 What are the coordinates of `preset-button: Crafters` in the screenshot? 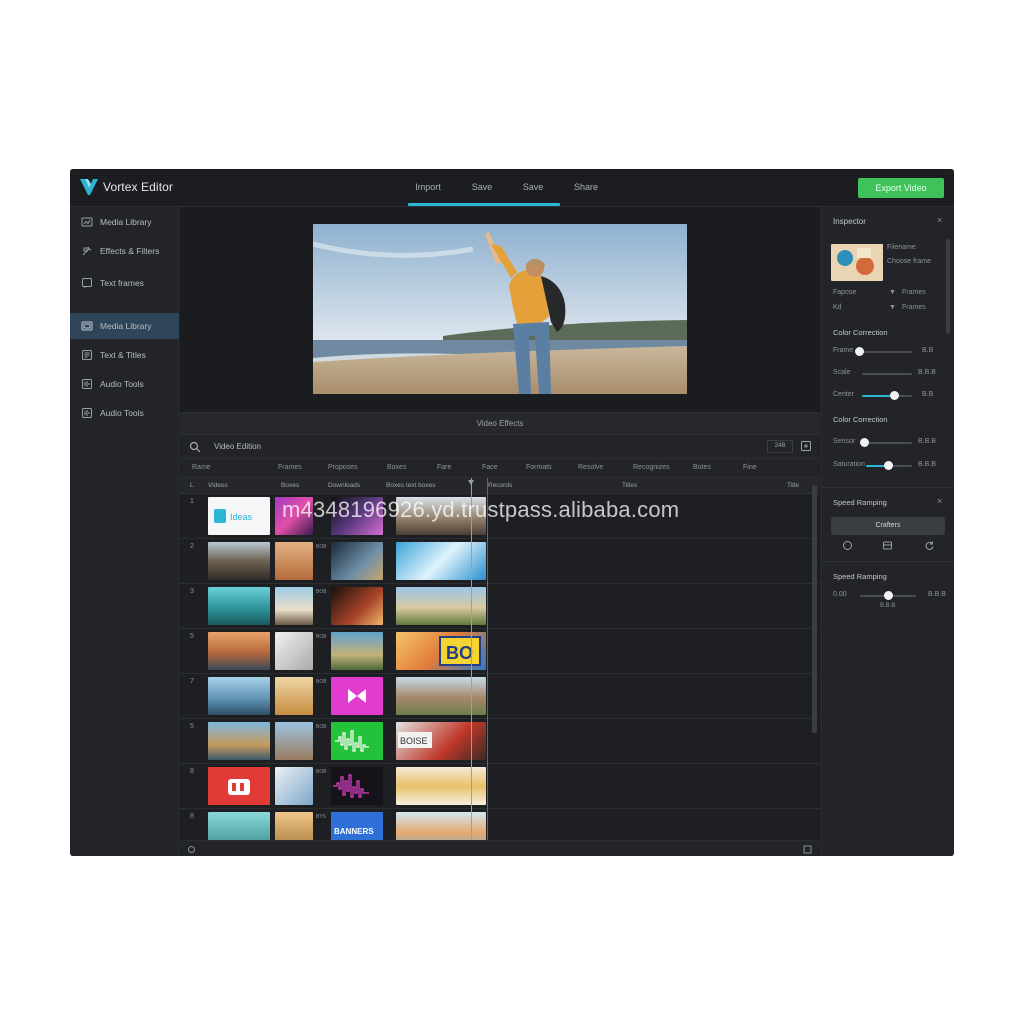 It's located at (888, 526).